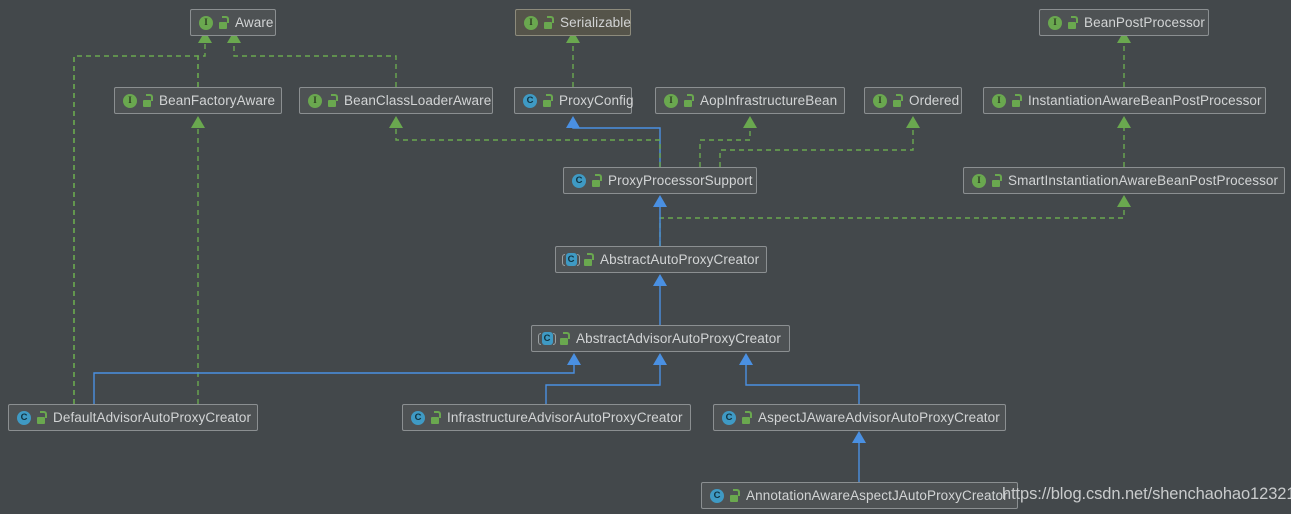 The width and height of the screenshot is (1291, 514). What do you see at coordinates (547, 339) in the screenshot?
I see `abstract-class-icon: C` at bounding box center [547, 339].